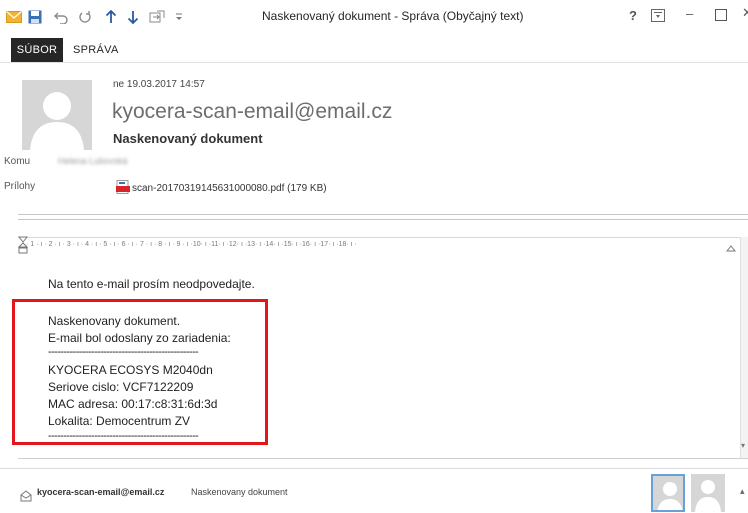 The image size is (748, 513). I want to click on attachments-label: Prílohy, so click(20, 186).